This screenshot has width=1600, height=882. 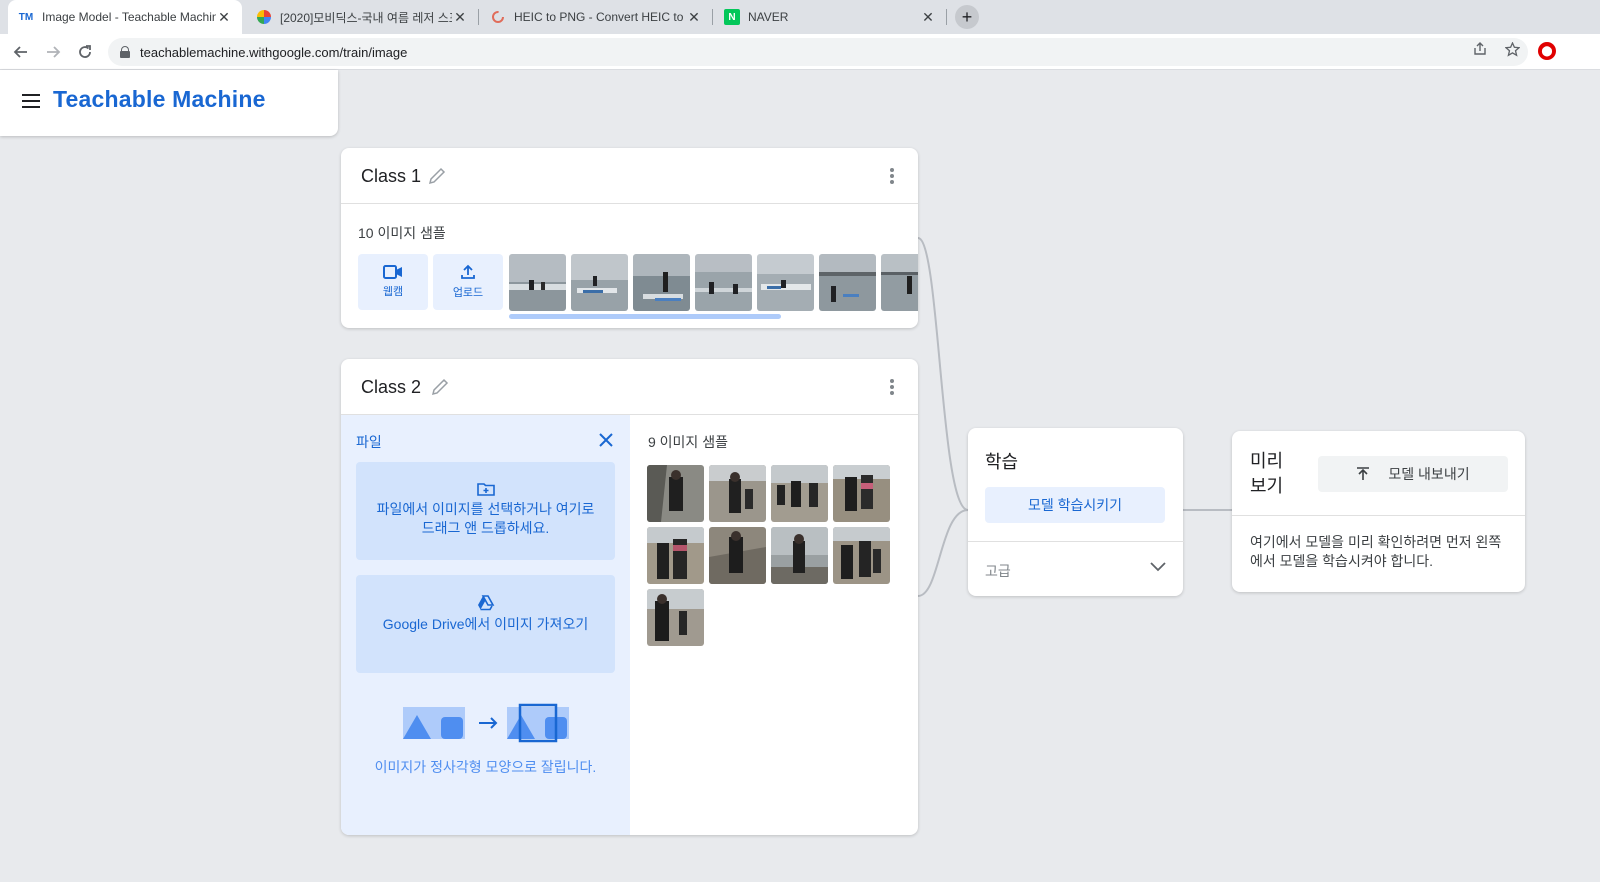 What do you see at coordinates (392, 272) in the screenshot?
I see `webcam-icon` at bounding box center [392, 272].